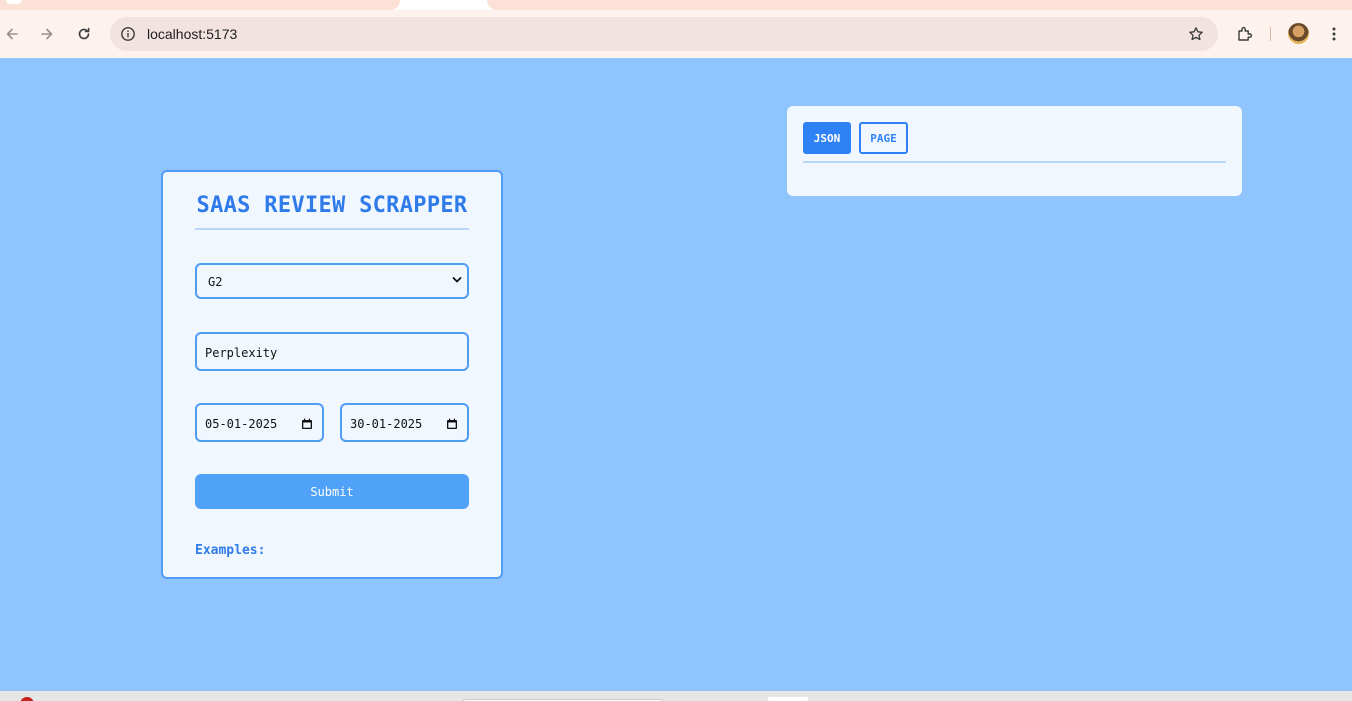  Describe the element at coordinates (1298, 33) in the screenshot. I see `profile-avatar` at that location.